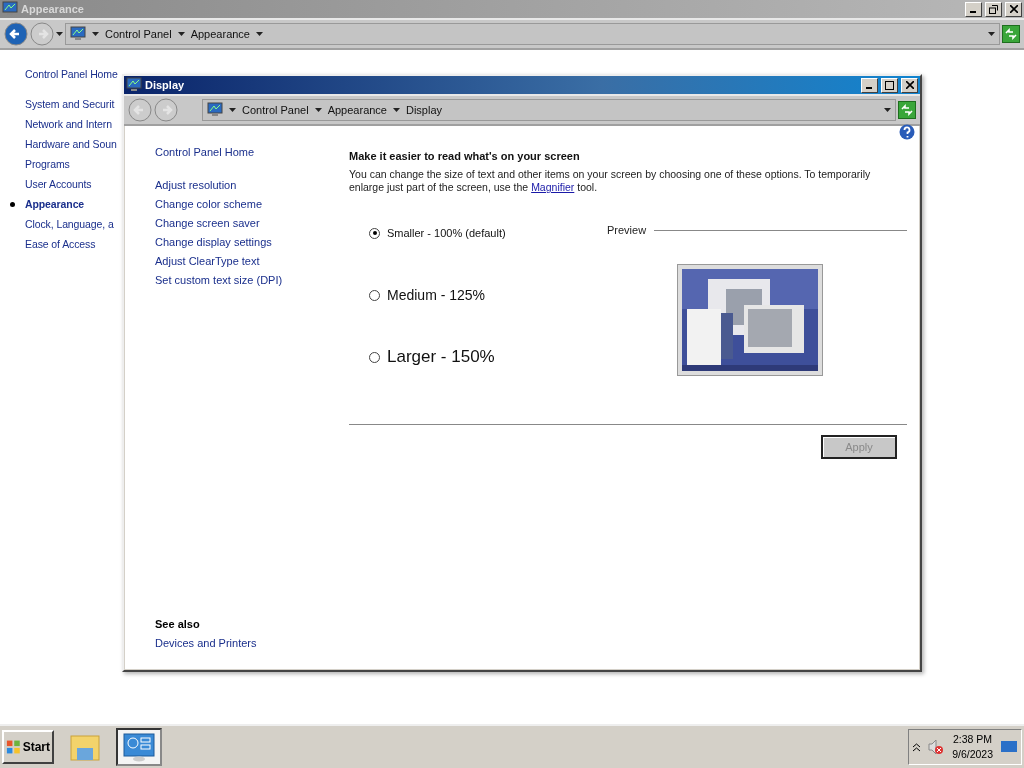 This screenshot has height=768, width=1024. I want to click on window-title: Display, so click(165, 85).